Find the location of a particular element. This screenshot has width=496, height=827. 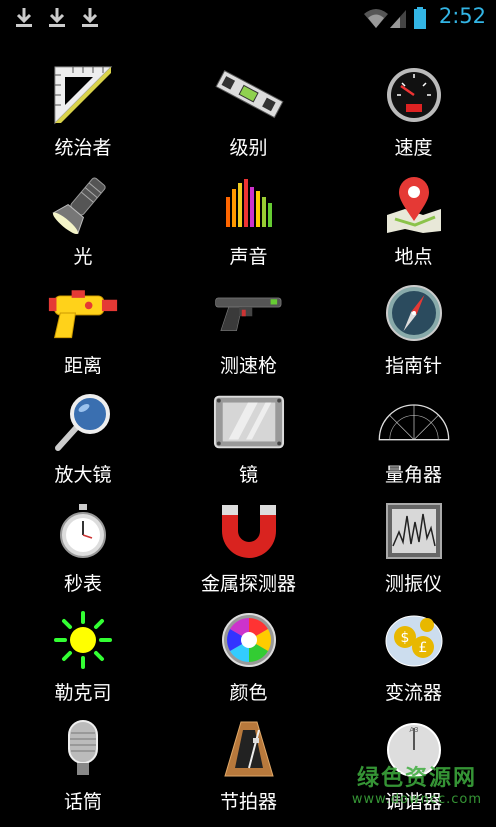

watermark: 绿色资源网 www.downcc.com is located at coordinates (417, 783).